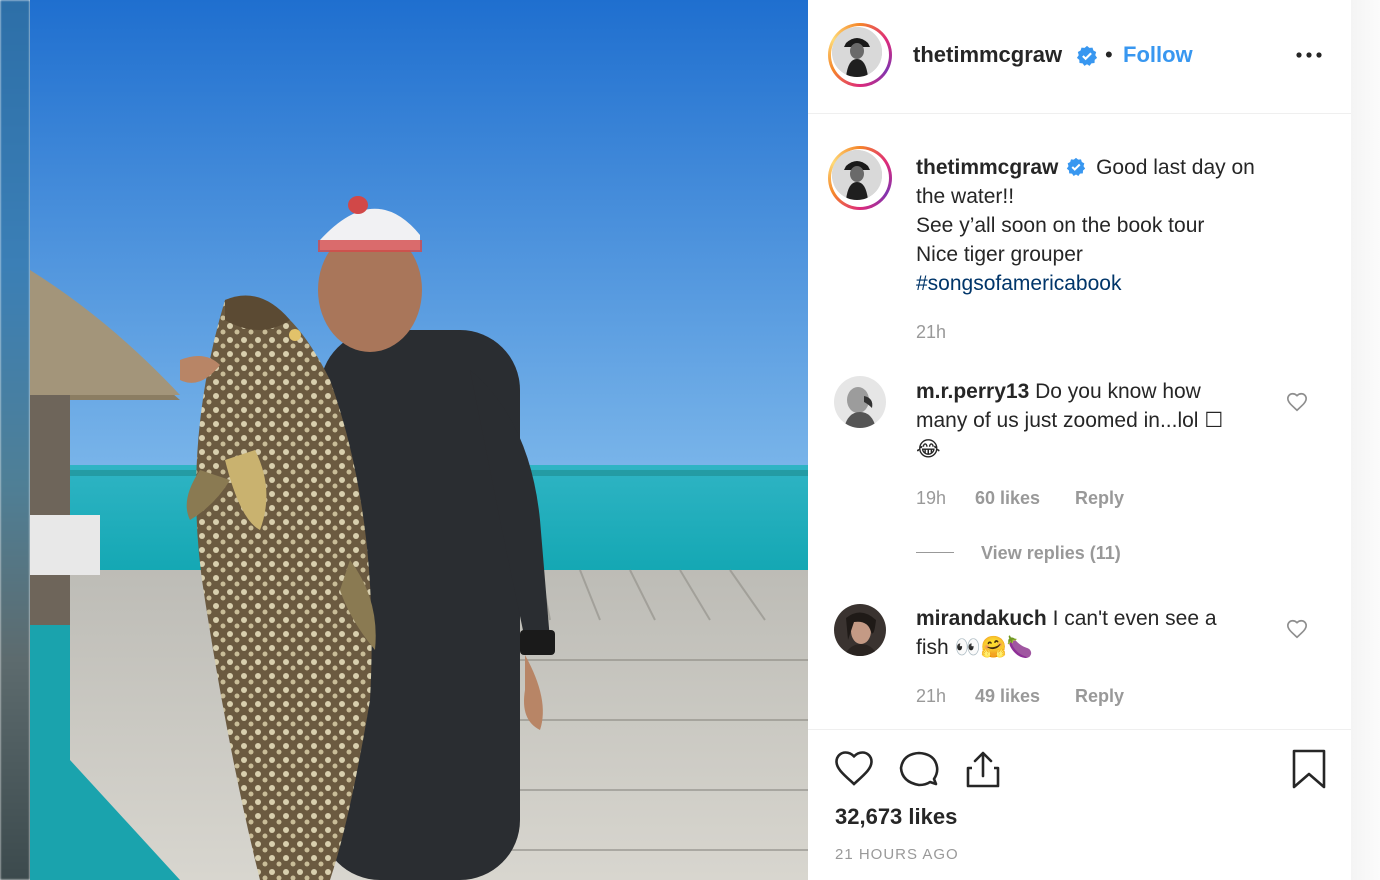 This screenshot has width=1380, height=880. I want to click on comment-line: many of us just zoomed in...lol, so click(1057, 420).